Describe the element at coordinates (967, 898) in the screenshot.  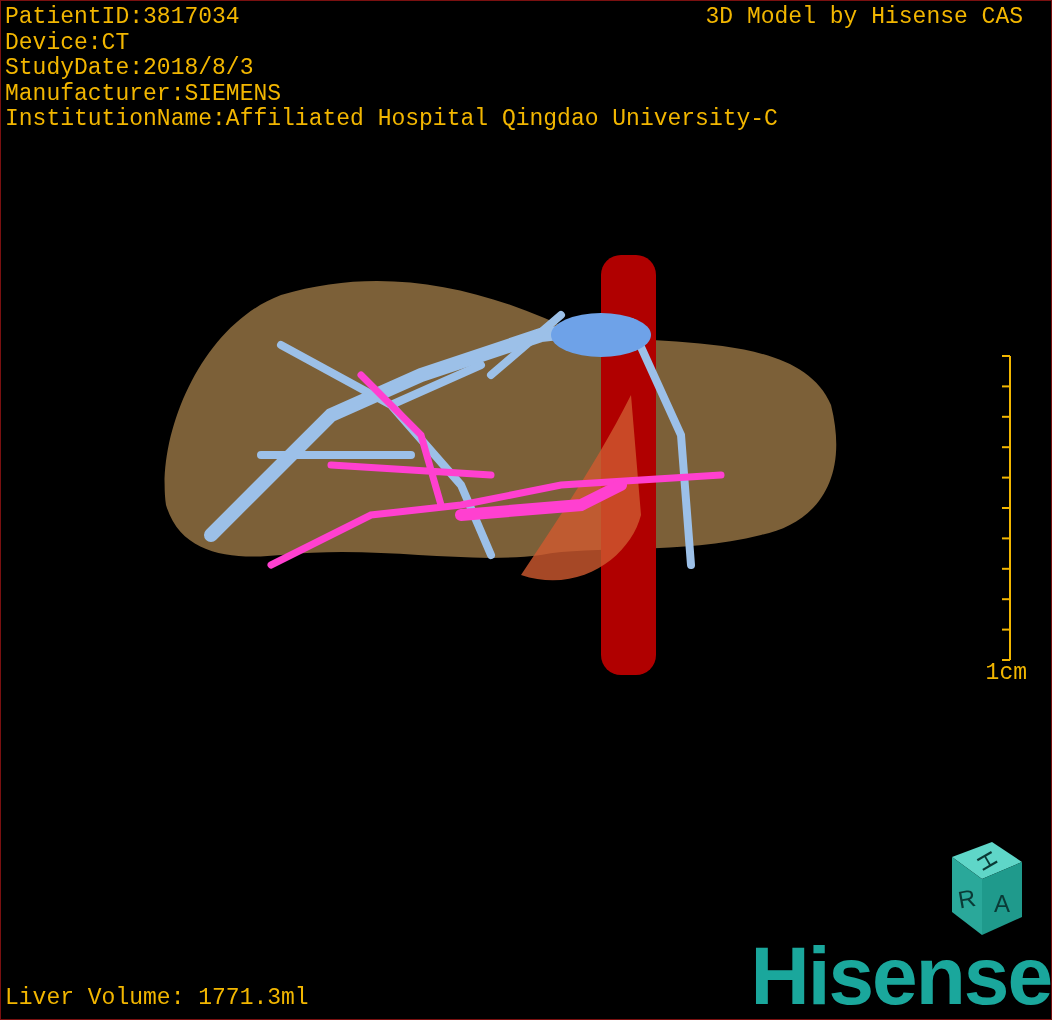
I see `axis-label: R` at that location.